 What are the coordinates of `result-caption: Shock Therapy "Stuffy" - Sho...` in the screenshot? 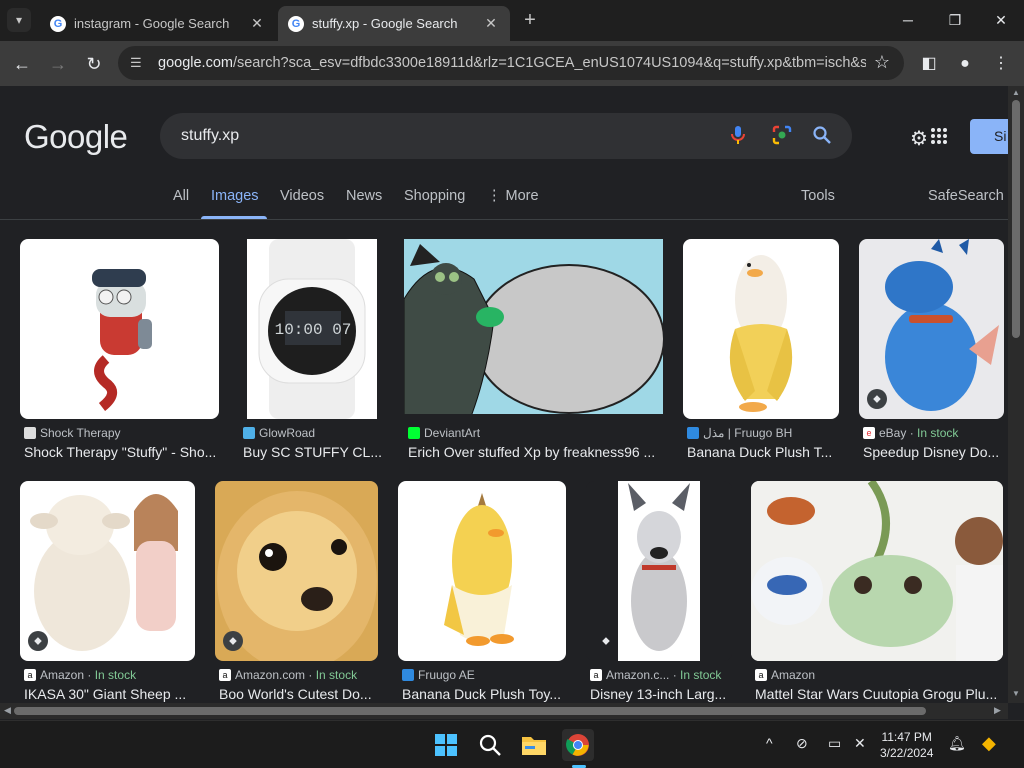 It's located at (122, 452).